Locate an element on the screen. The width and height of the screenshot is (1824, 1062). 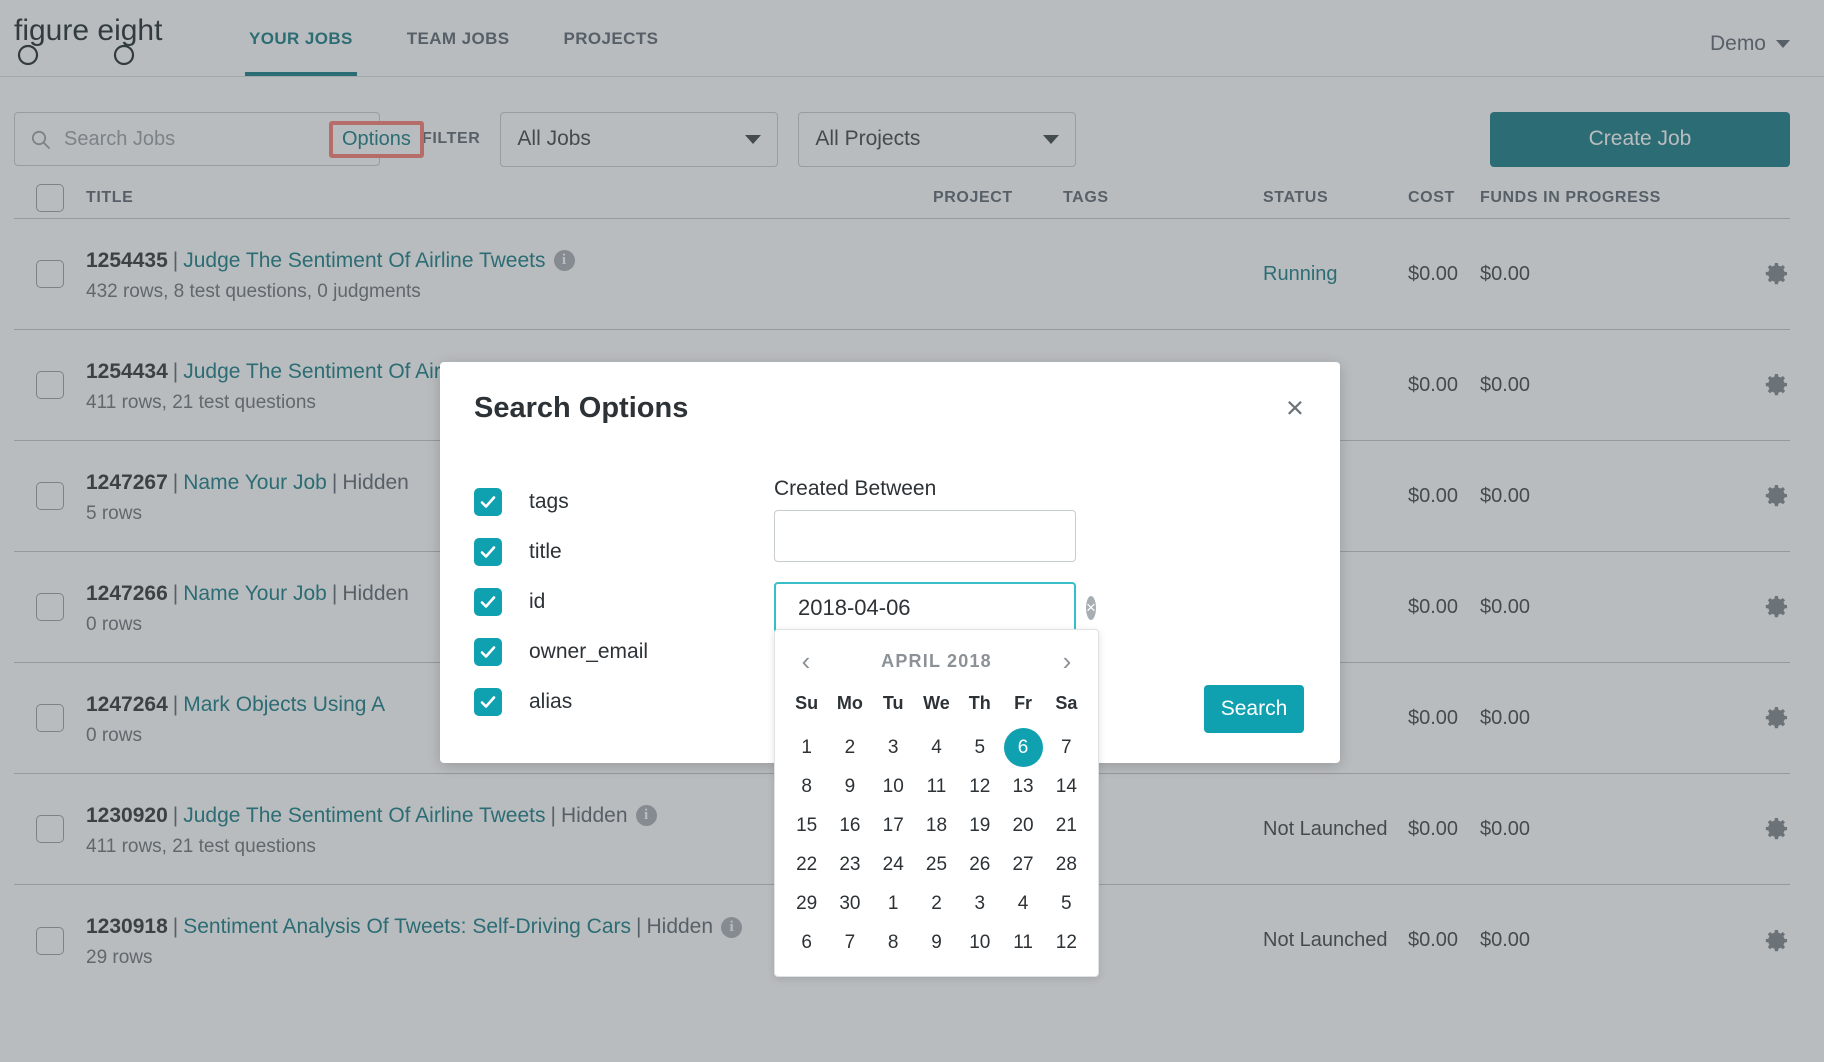
calendar-day: 21 is located at coordinates (1066, 825).